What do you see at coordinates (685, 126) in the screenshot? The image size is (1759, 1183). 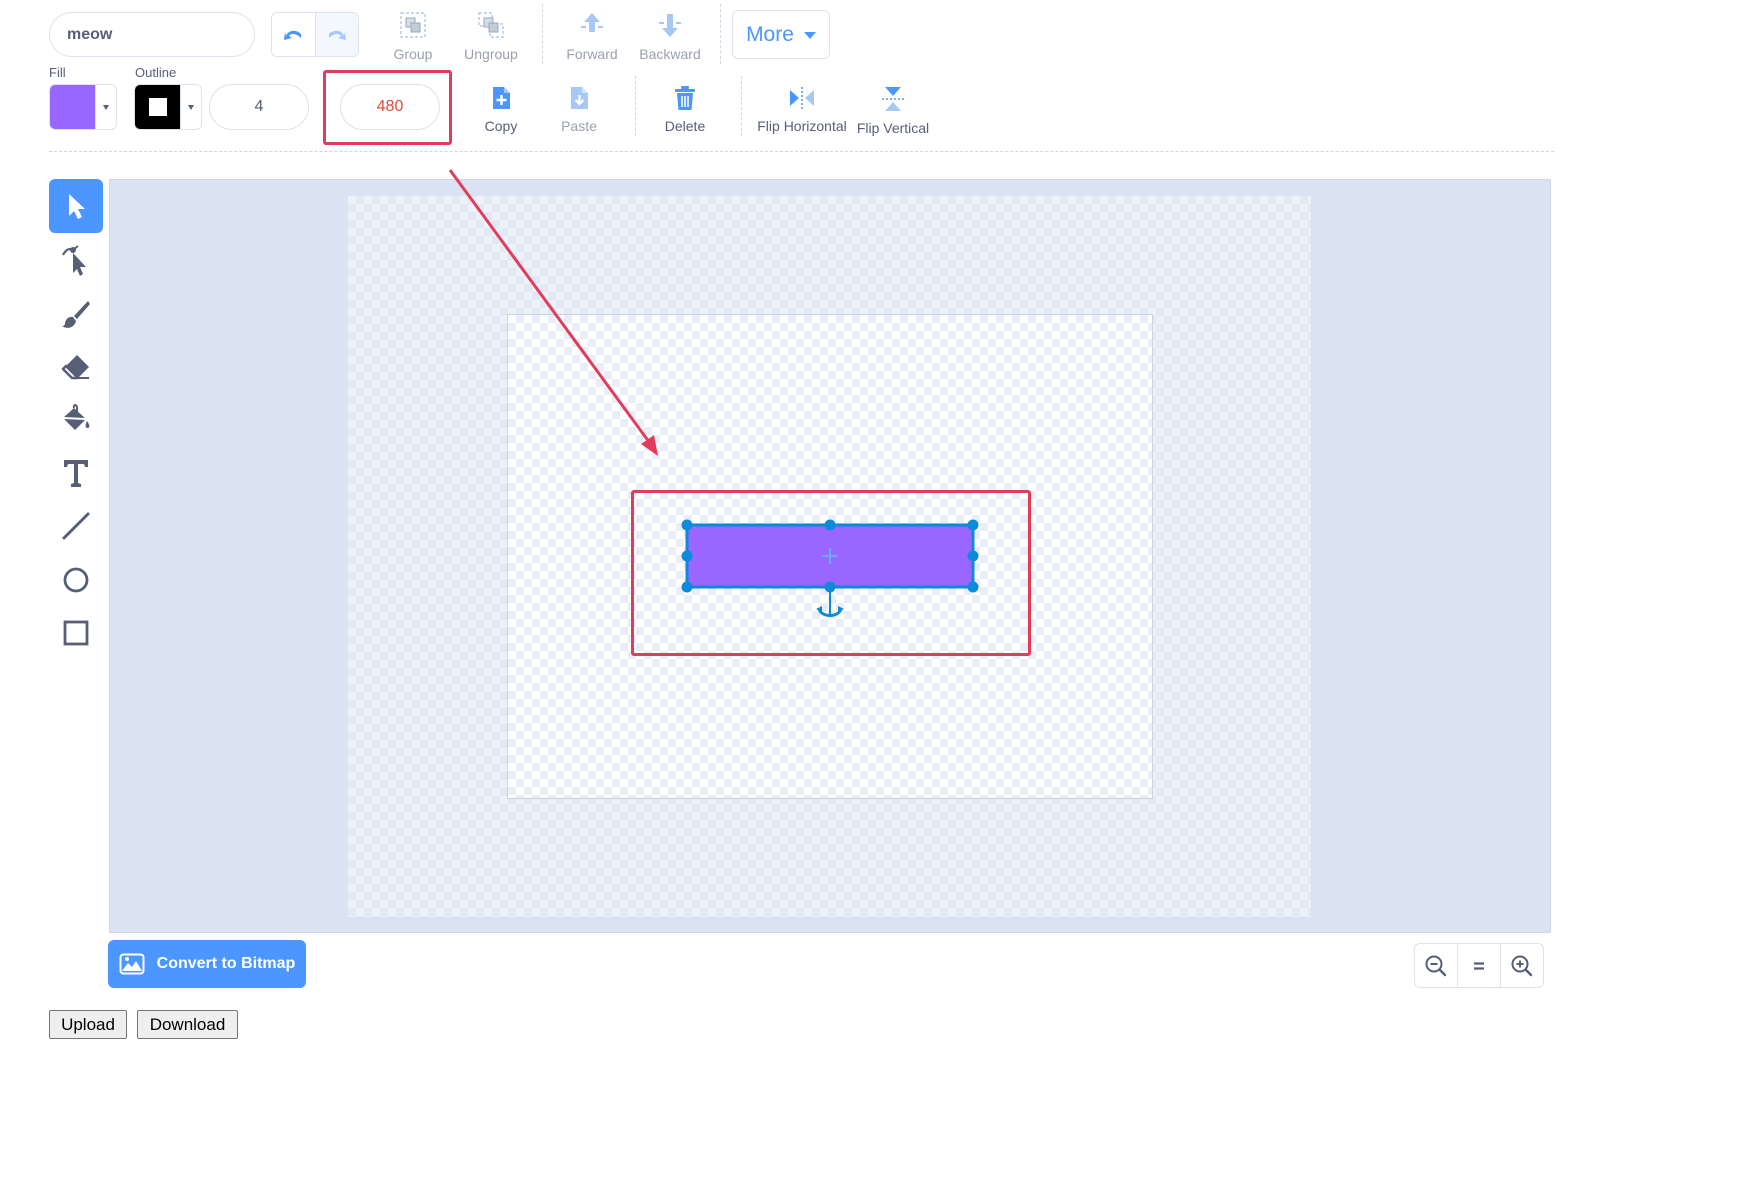 I see `delete-label: Delete` at bounding box center [685, 126].